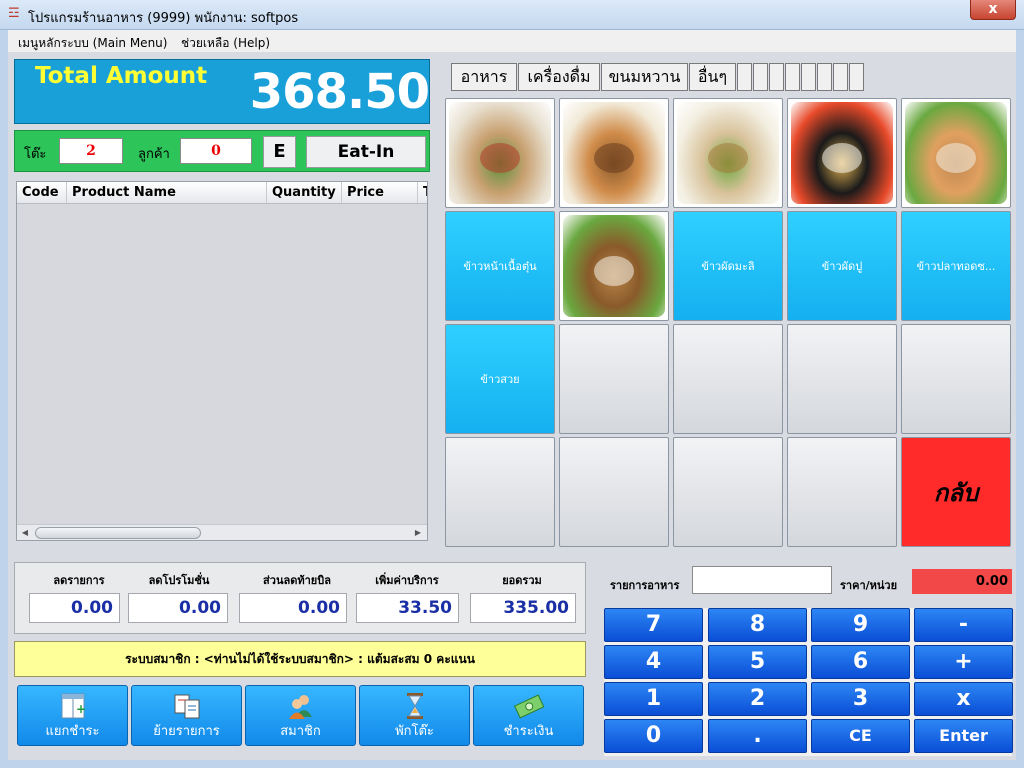 Image resolution: width=1024 pixels, height=768 pixels. What do you see at coordinates (418, 533) in the screenshot?
I see `scroll-right-icon: ▶` at bounding box center [418, 533].